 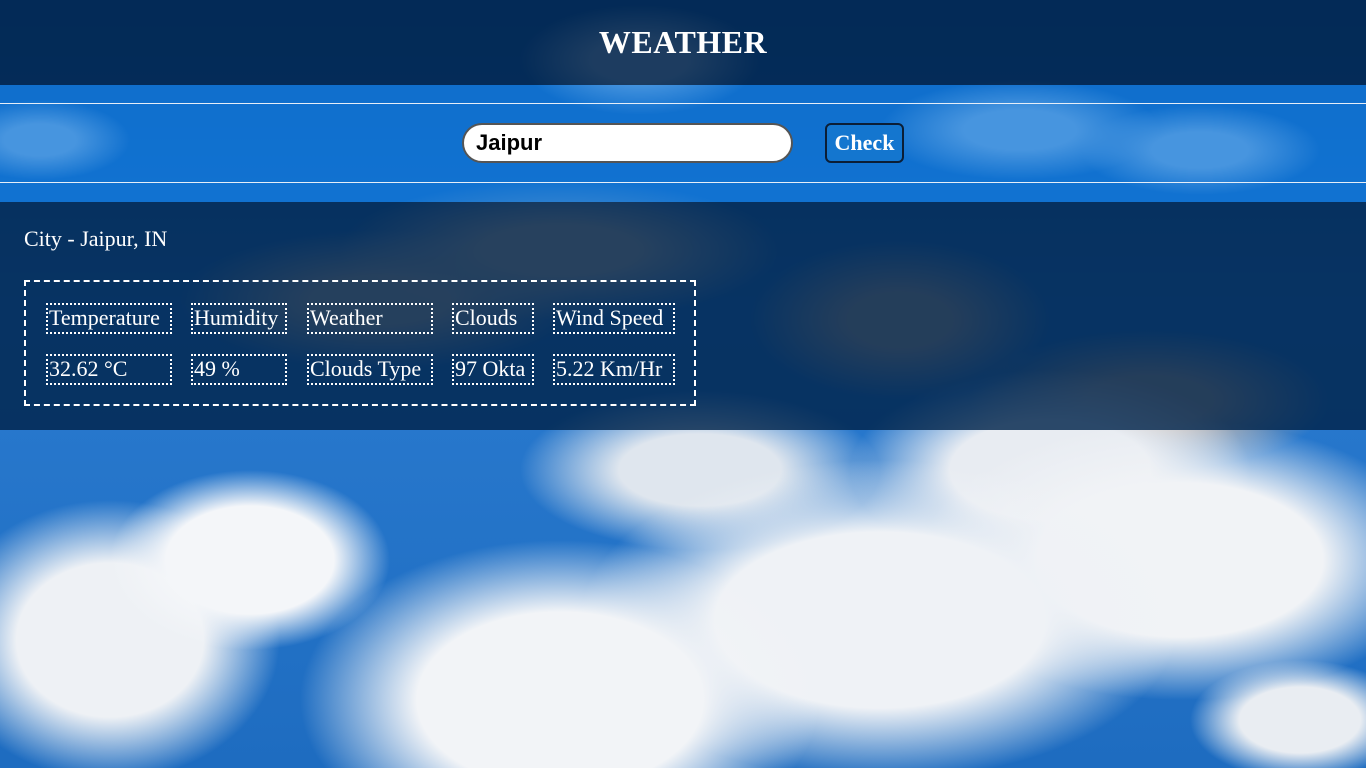 What do you see at coordinates (614, 318) in the screenshot?
I see `header-wind-speed: Wind Speed` at bounding box center [614, 318].